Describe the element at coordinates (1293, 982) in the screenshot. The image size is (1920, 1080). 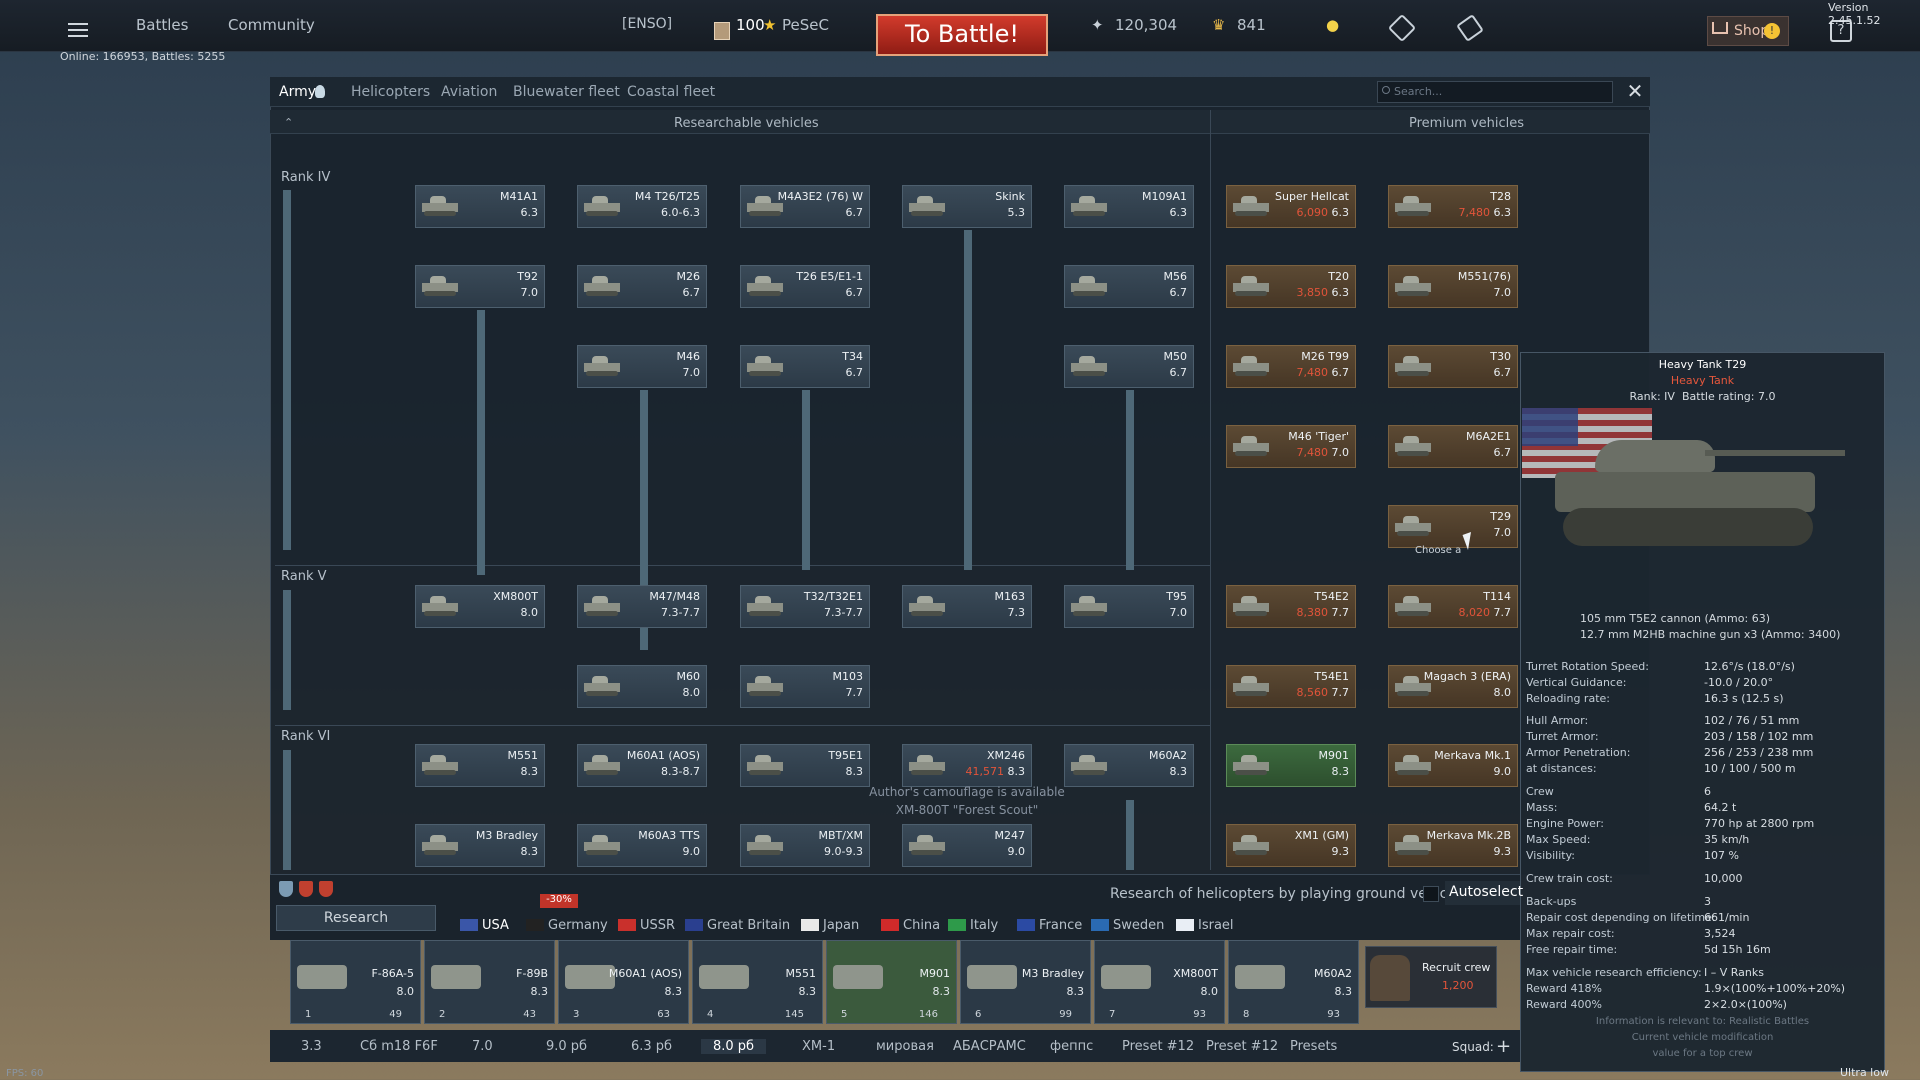
I see `crew-slot: M60A2 8.3 8 93` at that location.